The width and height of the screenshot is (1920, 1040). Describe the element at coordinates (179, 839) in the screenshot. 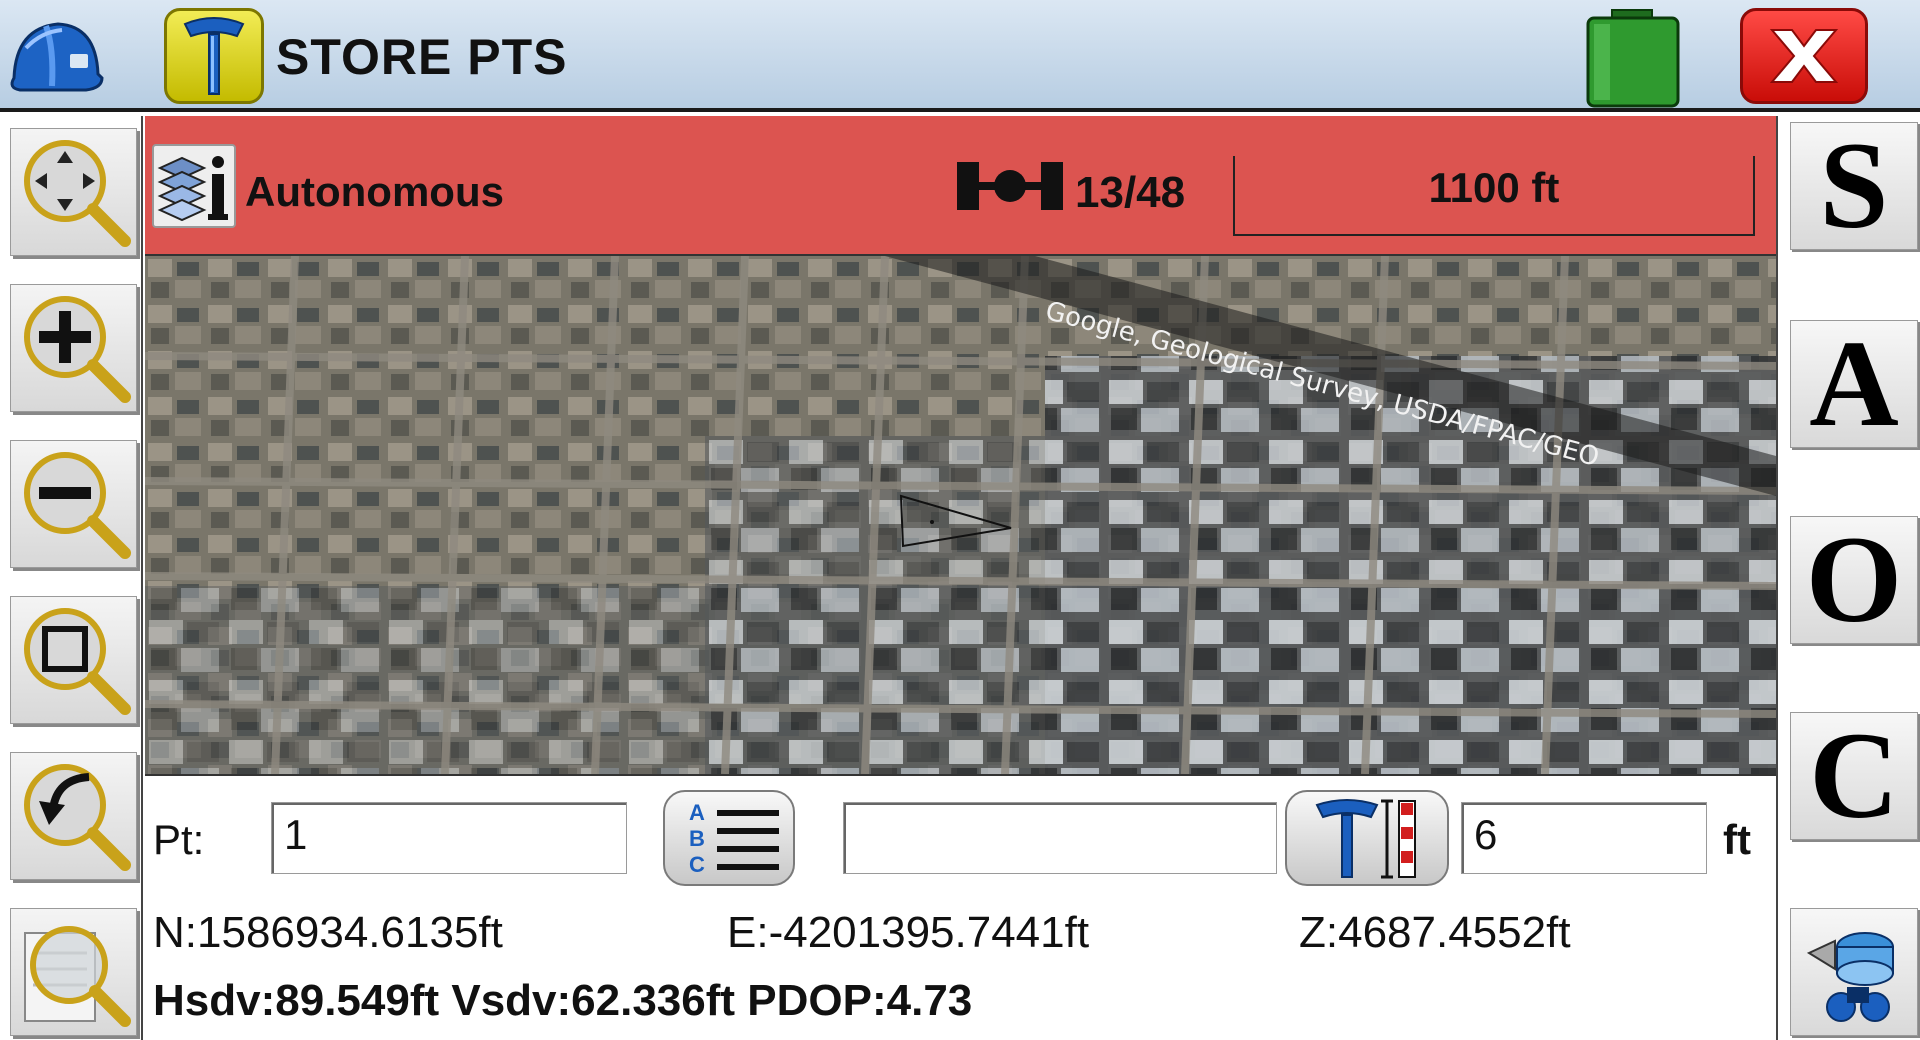

I see `point-label: Pt:` at that location.